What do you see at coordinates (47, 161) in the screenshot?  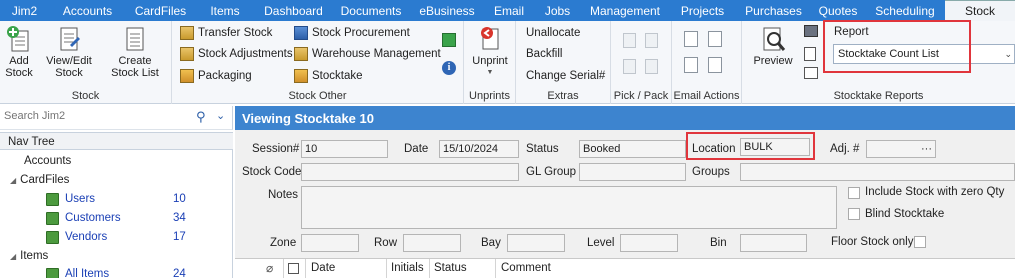 I see `nav-accounts: Accounts` at bounding box center [47, 161].